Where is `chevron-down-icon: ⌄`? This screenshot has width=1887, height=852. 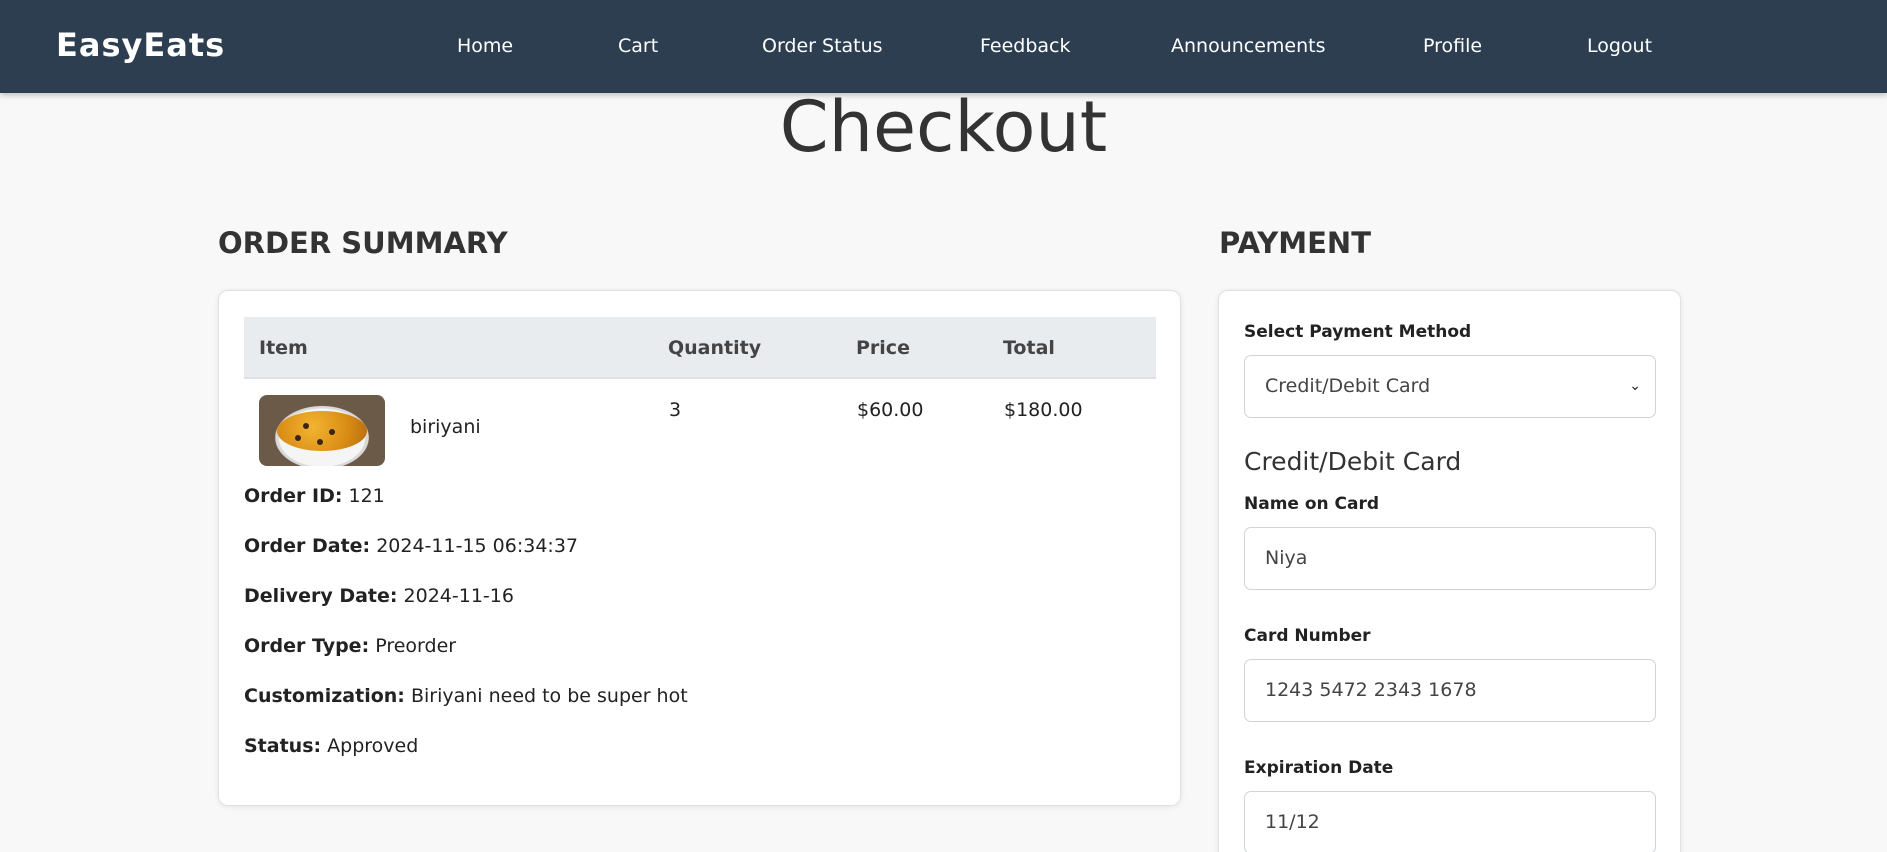
chevron-down-icon: ⌄ is located at coordinates (1635, 386).